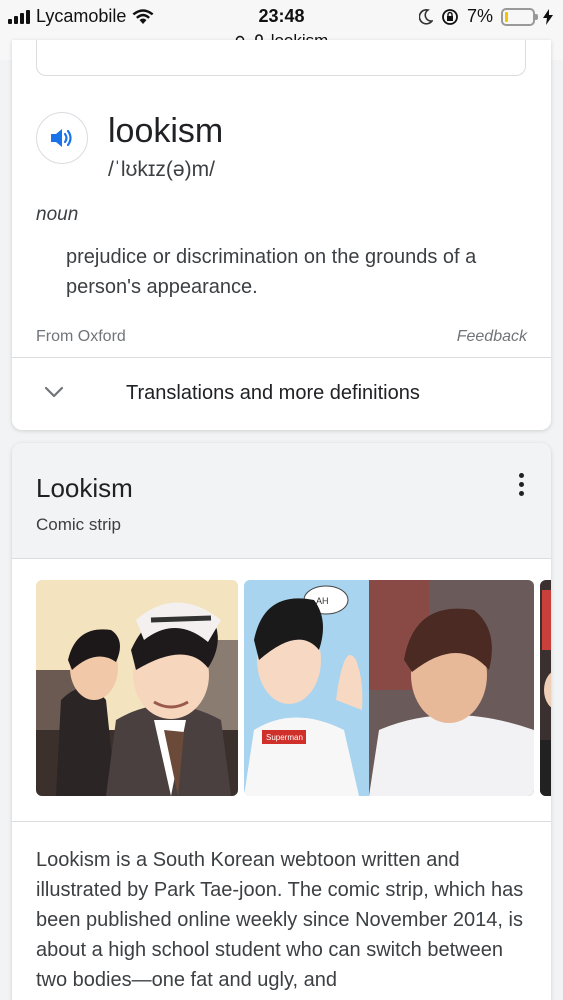 This screenshot has width=563, height=1000. I want to click on battery-percent: 7%, so click(479, 16).